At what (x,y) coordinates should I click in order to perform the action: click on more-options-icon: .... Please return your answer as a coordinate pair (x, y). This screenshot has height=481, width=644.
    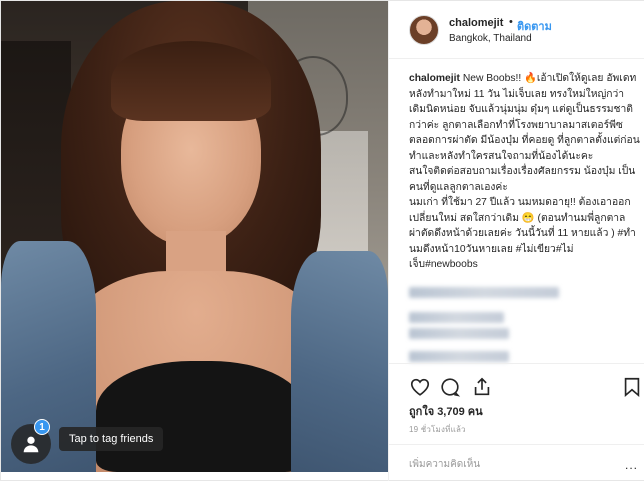
    Looking at the image, I should click on (631, 465).